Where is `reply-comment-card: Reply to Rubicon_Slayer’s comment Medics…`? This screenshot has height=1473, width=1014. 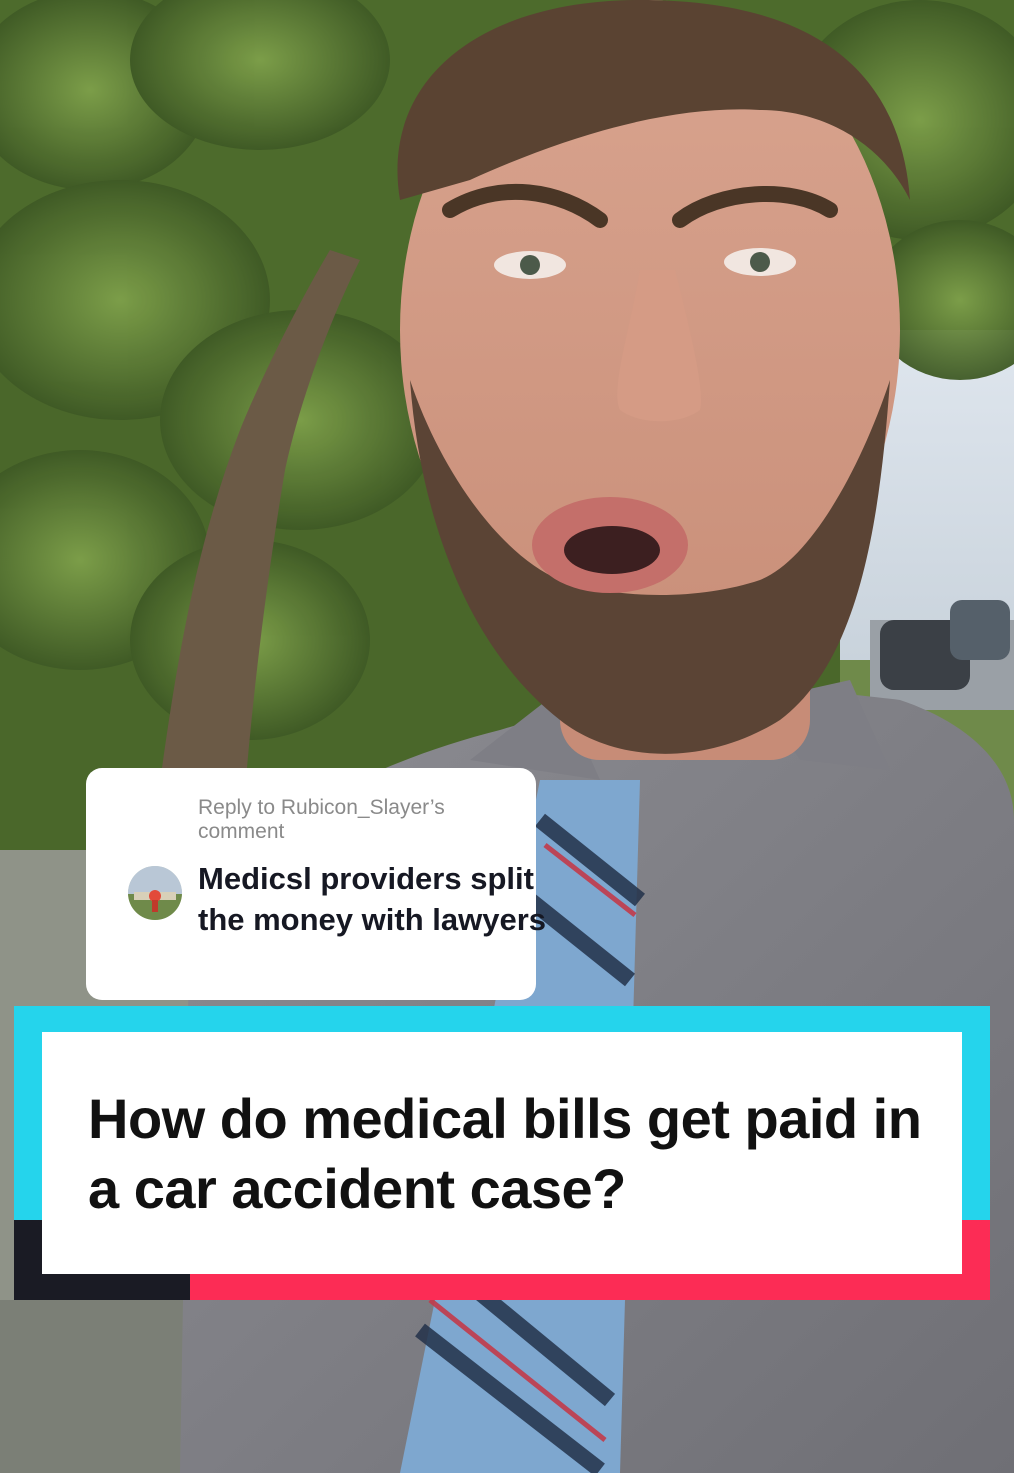
reply-comment-card: Reply to Rubicon_Slayer’s comment Medics… is located at coordinates (316, 884).